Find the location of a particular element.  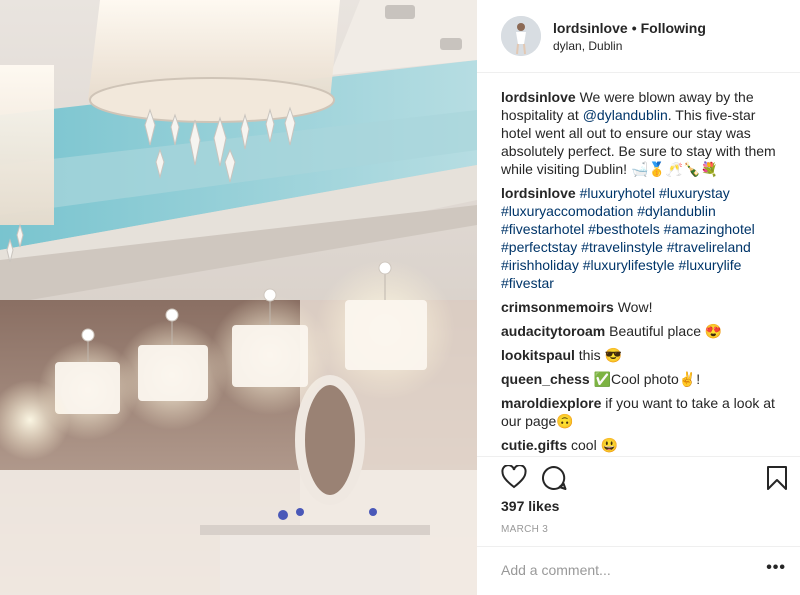

hashtag-link: #luxurystay is located at coordinates (694, 193).